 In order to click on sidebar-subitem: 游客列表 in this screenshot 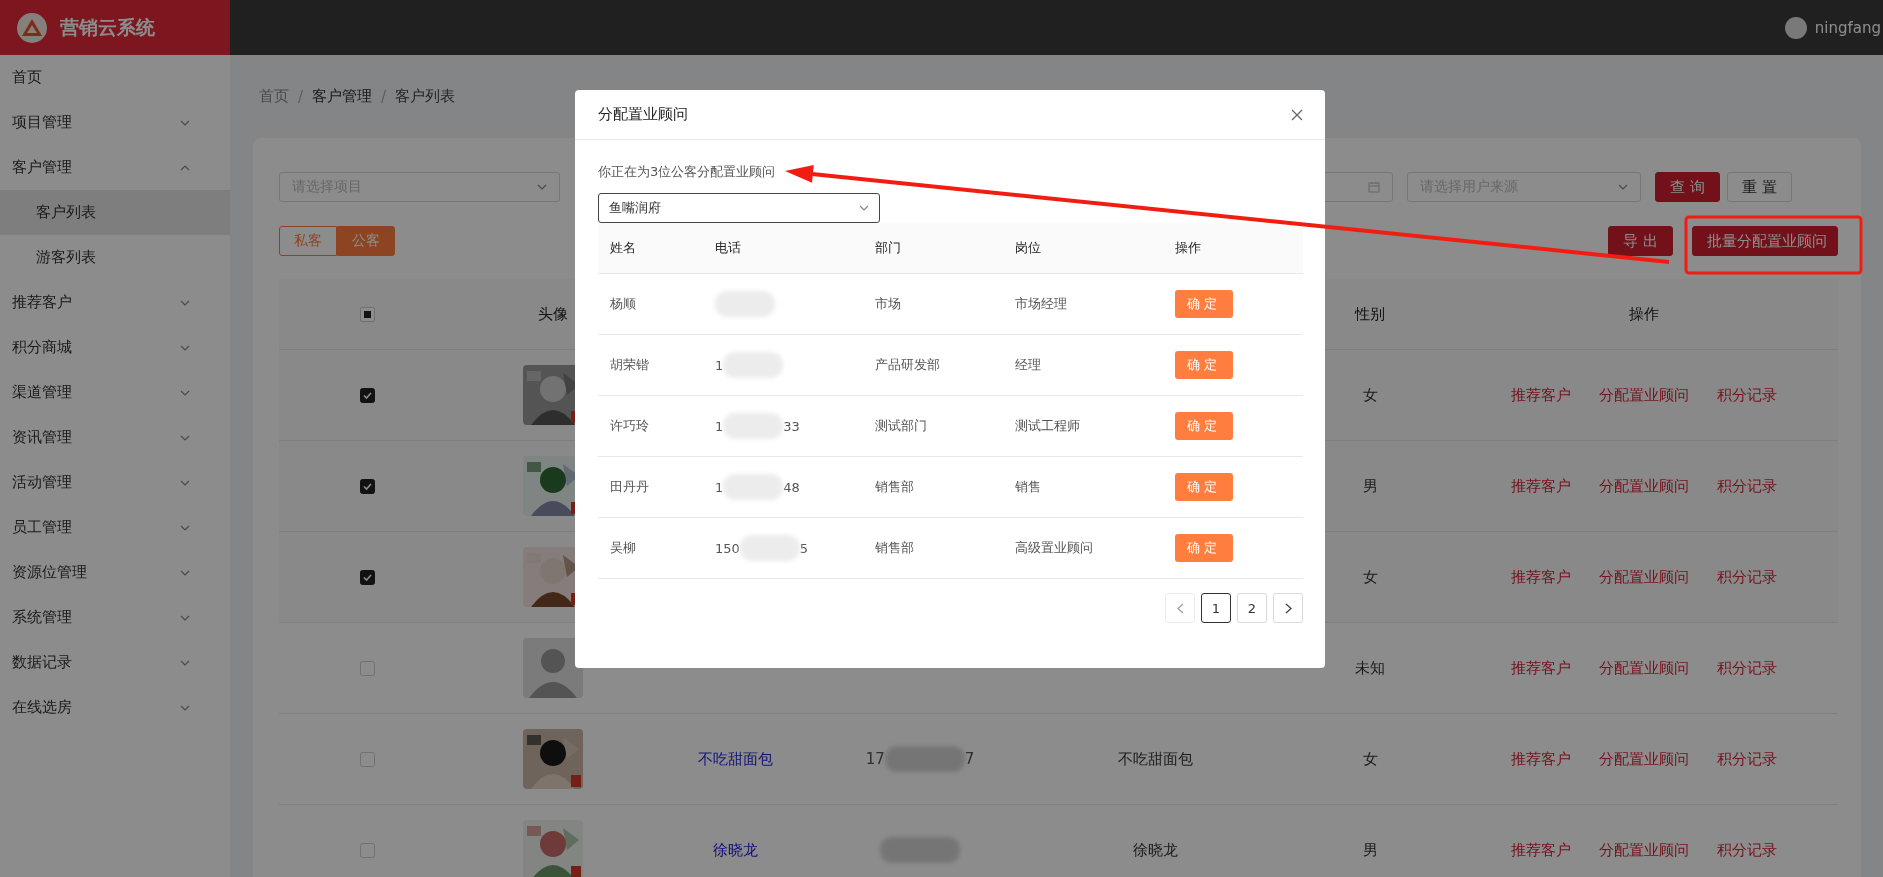, I will do `click(115, 257)`.